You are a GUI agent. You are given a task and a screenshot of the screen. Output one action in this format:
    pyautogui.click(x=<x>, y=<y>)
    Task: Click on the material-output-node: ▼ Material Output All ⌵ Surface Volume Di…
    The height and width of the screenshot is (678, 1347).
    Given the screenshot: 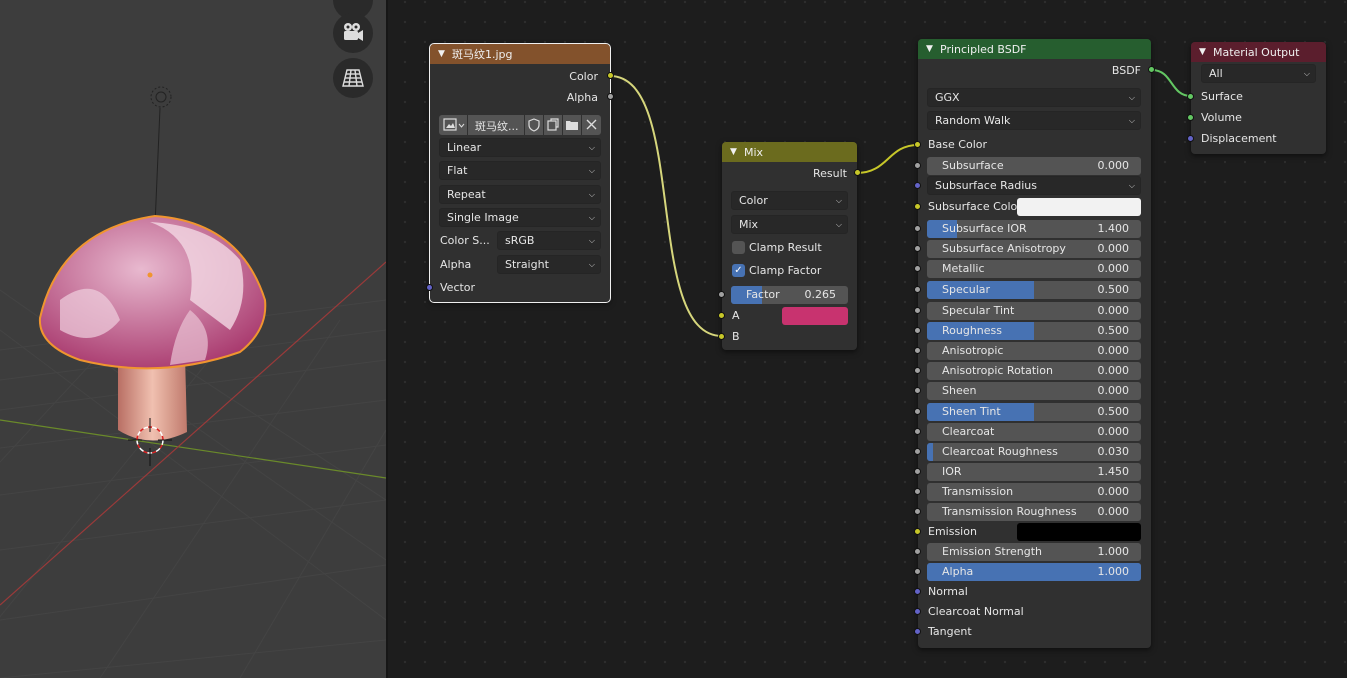 What is the action you would take?
    pyautogui.click(x=1256, y=98)
    